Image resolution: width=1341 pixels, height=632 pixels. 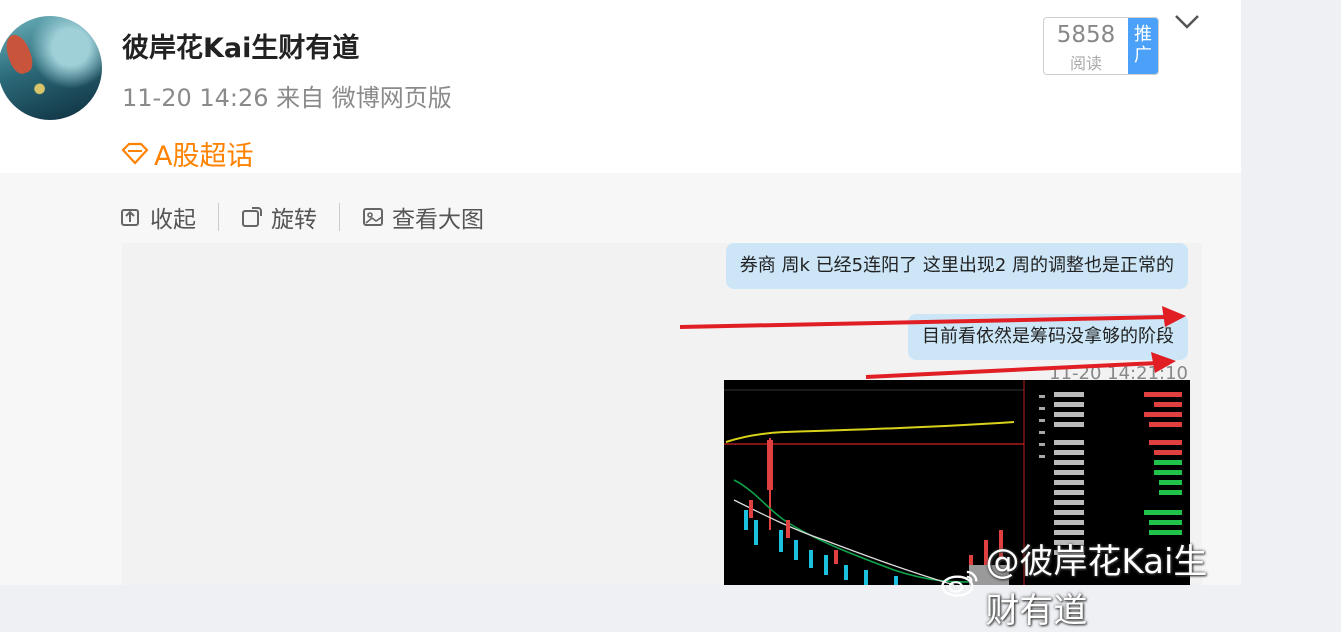 I want to click on collapse-button: 收起, so click(x=158, y=217).